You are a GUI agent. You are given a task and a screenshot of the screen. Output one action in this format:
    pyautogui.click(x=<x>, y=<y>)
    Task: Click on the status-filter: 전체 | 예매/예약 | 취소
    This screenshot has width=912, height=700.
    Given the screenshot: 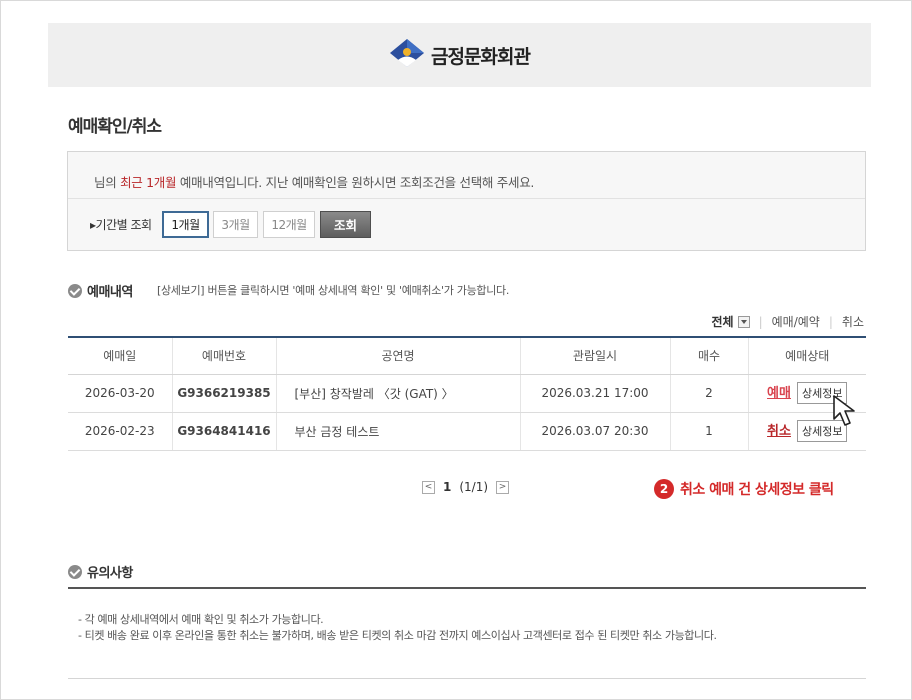 What is the action you would take?
    pyautogui.click(x=788, y=321)
    